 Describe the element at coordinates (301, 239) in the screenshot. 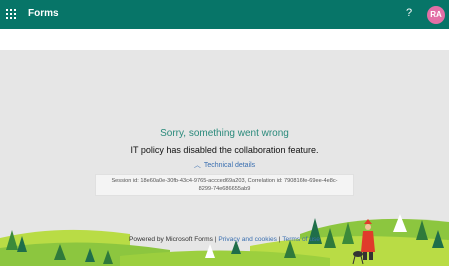

I see `terms-link: Terms of use` at that location.